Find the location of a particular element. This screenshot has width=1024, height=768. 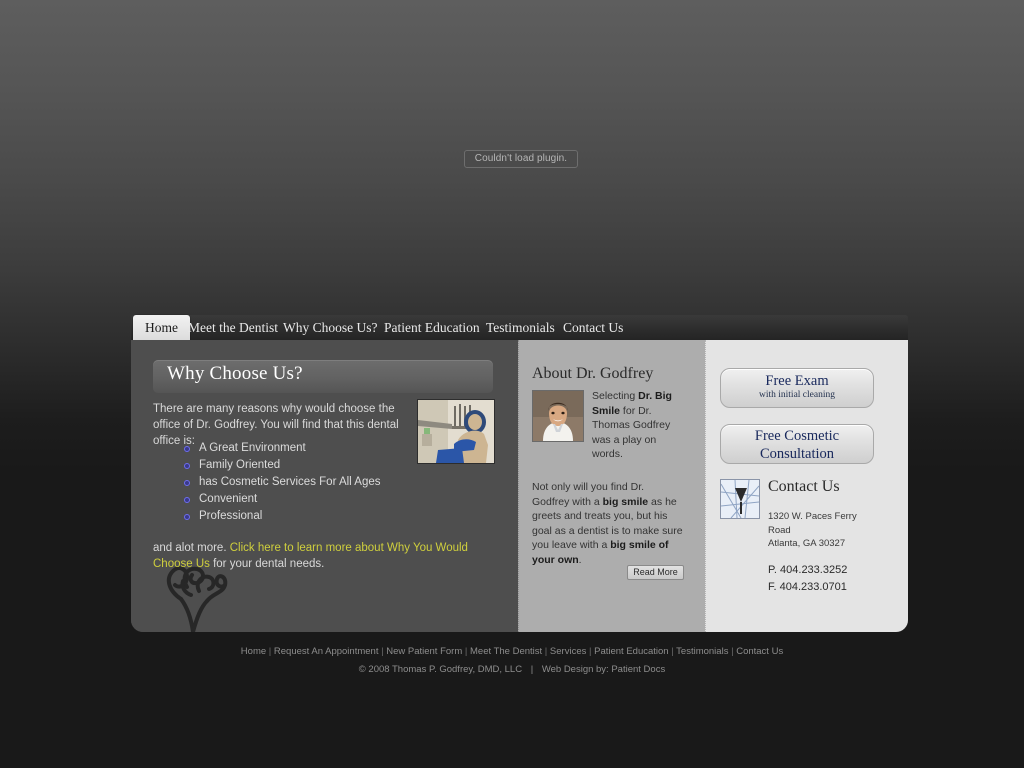

page-title: Why Choose Us? is located at coordinates (235, 373).